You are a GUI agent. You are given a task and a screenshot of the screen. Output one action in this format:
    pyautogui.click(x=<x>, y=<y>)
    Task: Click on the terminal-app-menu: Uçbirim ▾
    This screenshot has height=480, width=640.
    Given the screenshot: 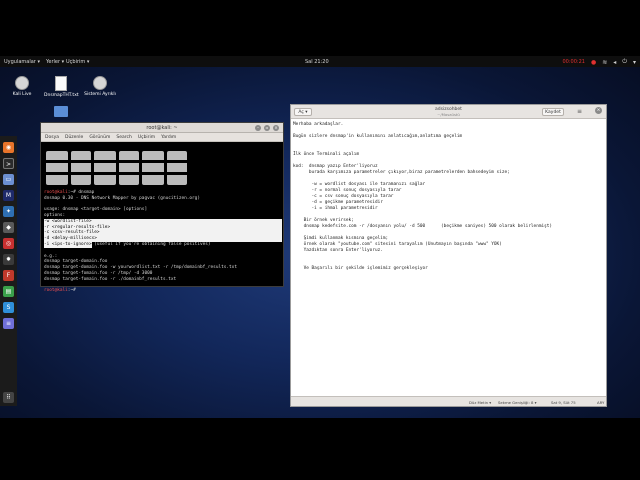 What is the action you would take?
    pyautogui.click(x=77, y=62)
    